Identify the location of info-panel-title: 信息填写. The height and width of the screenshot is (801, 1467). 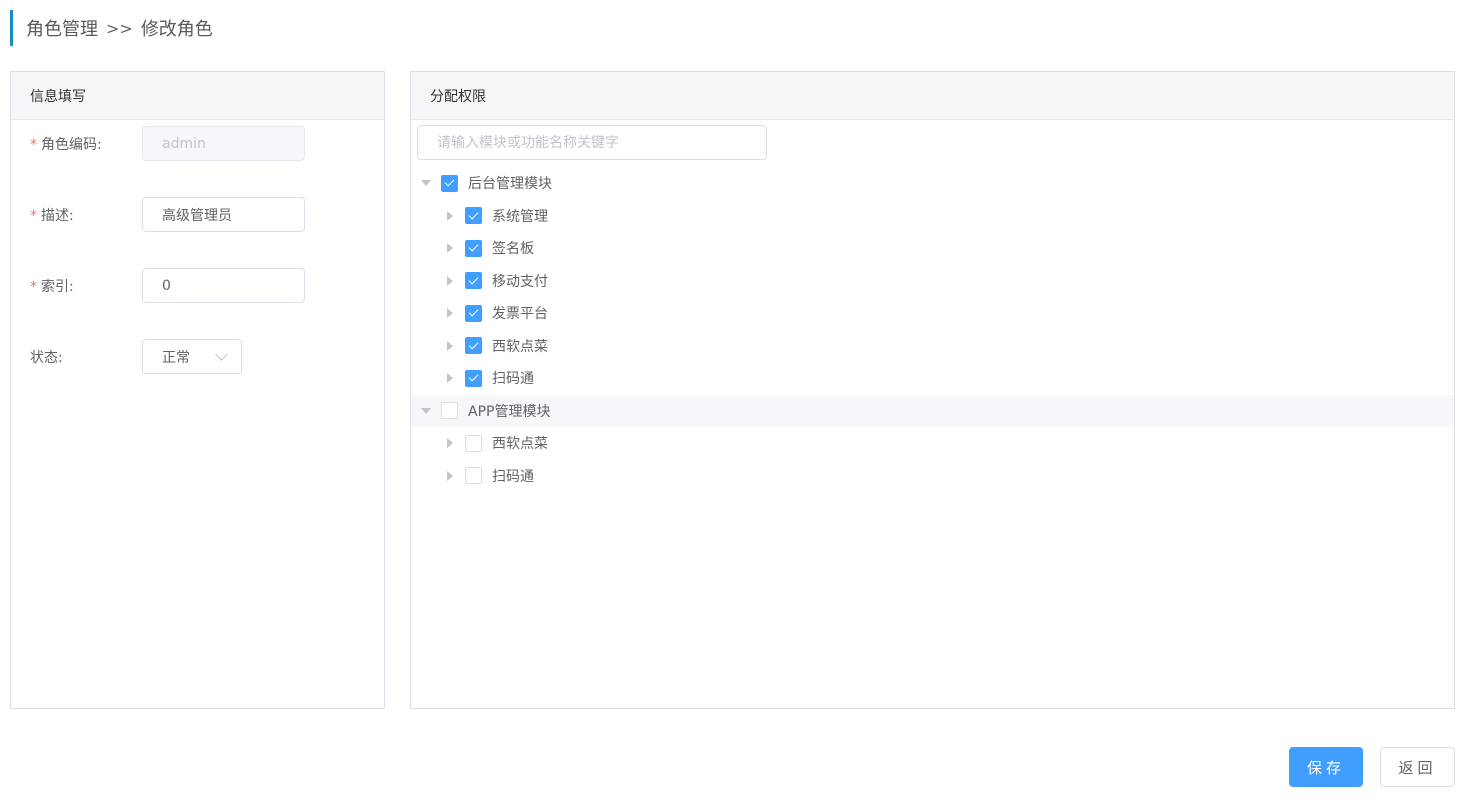
(197, 96).